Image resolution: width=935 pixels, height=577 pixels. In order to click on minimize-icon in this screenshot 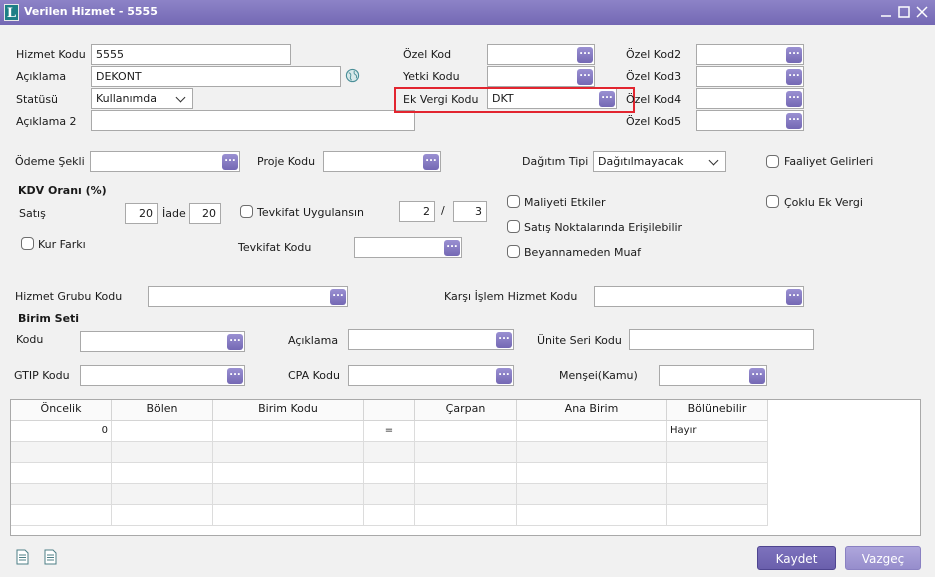, I will do `click(886, 12)`.